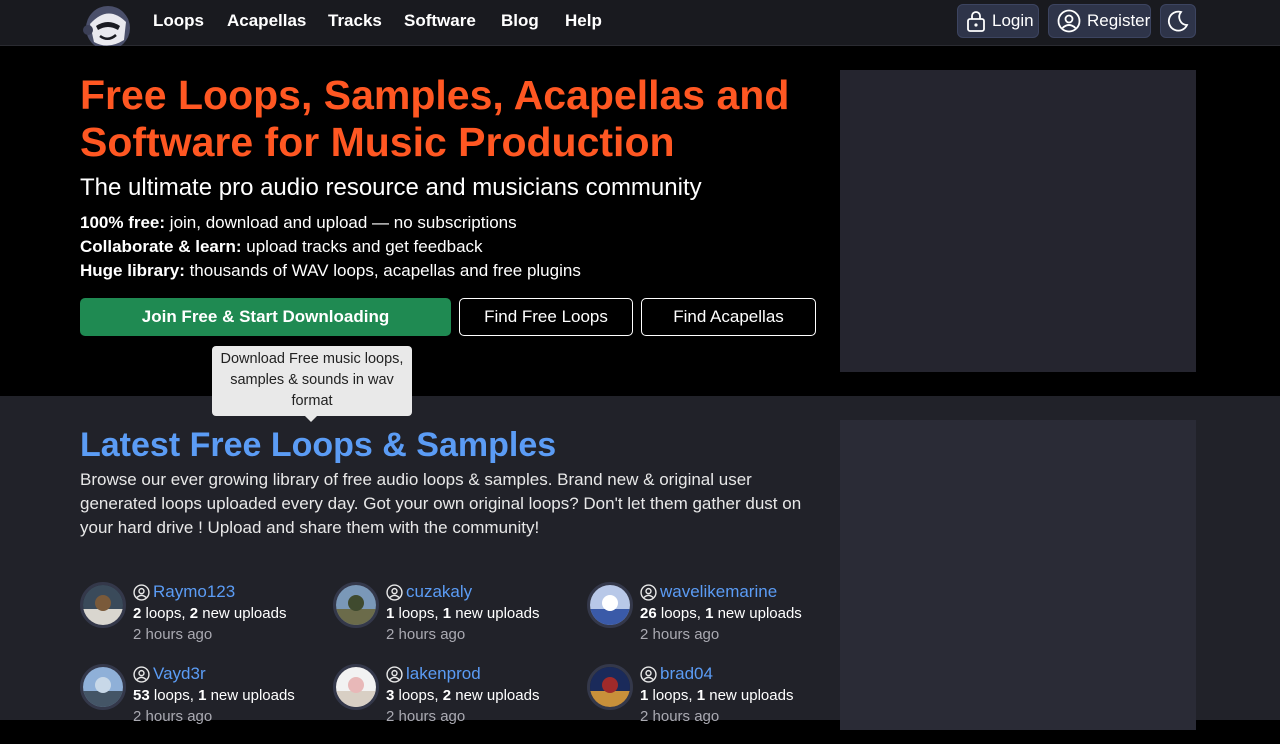 The width and height of the screenshot is (1280, 744). What do you see at coordinates (719, 591) in the screenshot?
I see `username: wavelikemarine` at bounding box center [719, 591].